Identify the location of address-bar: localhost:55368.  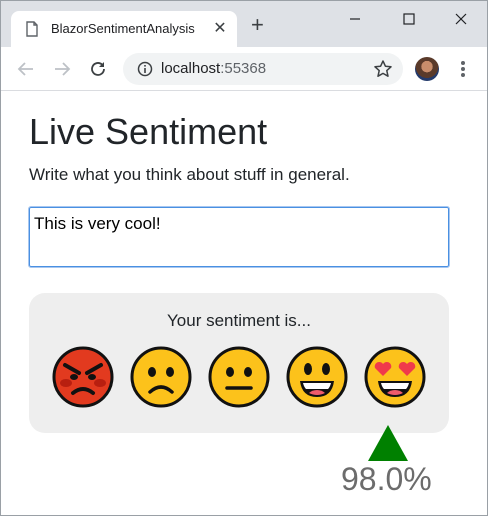
(263, 69).